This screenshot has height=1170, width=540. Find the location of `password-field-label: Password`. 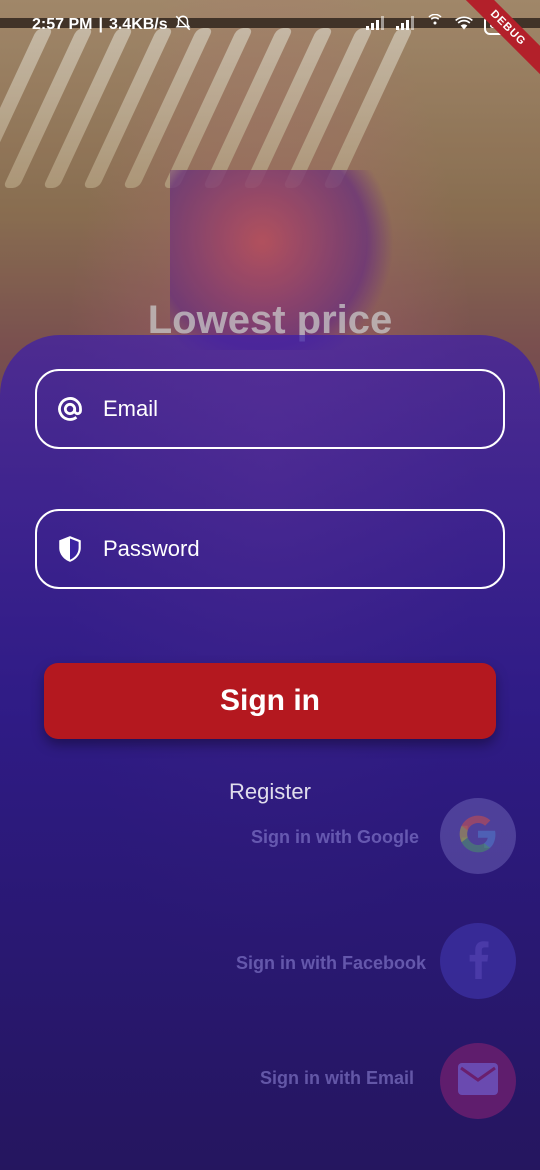

password-field-label: Password is located at coordinates (151, 548).